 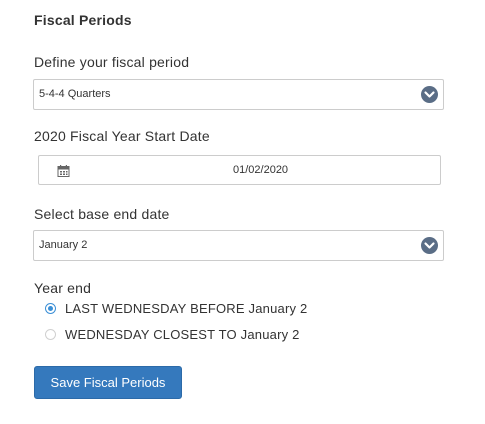 What do you see at coordinates (122, 136) in the screenshot?
I see `start-date-label: 2020 Fiscal Year Start Date` at bounding box center [122, 136].